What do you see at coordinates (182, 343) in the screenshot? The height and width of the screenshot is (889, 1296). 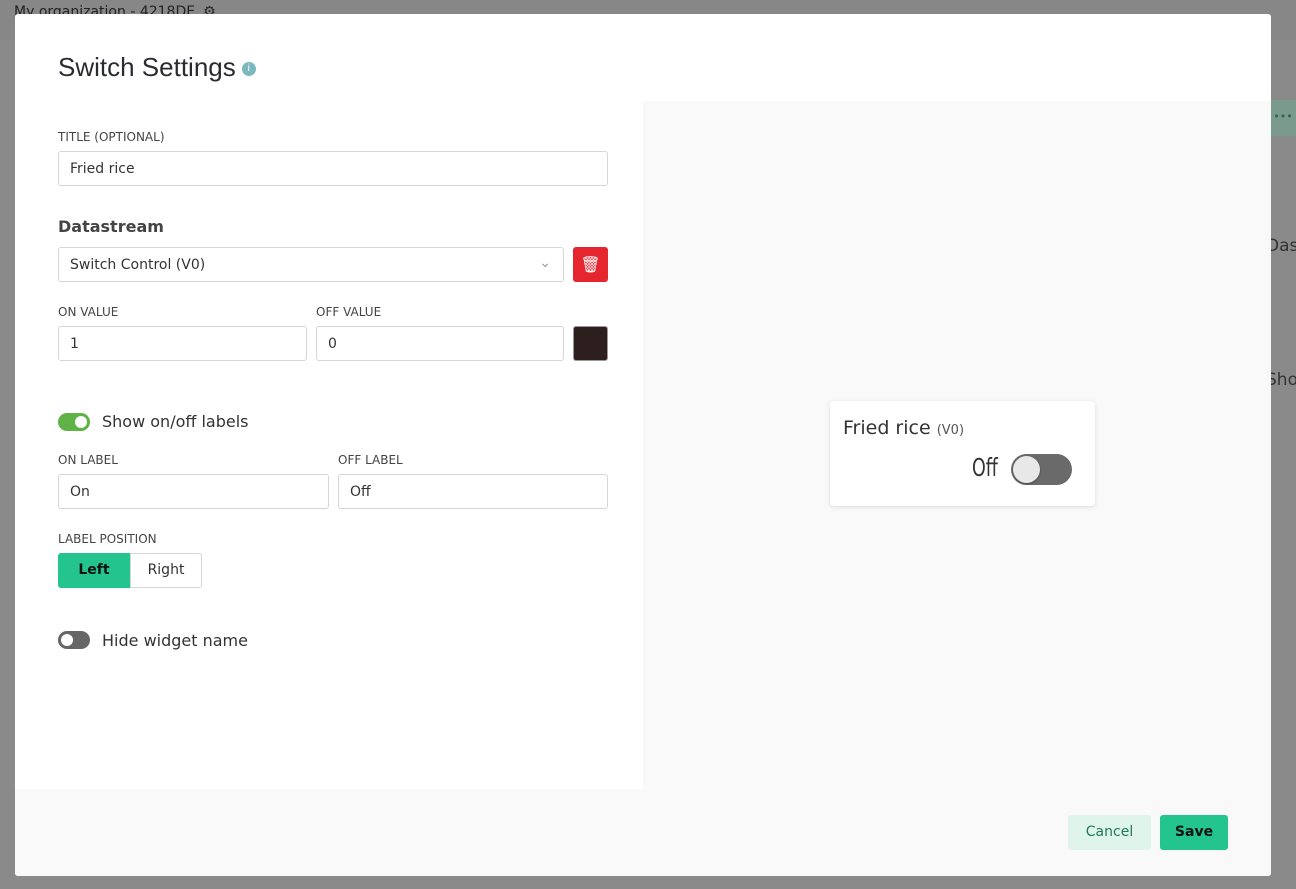 I see `on-value-input: 1` at bounding box center [182, 343].